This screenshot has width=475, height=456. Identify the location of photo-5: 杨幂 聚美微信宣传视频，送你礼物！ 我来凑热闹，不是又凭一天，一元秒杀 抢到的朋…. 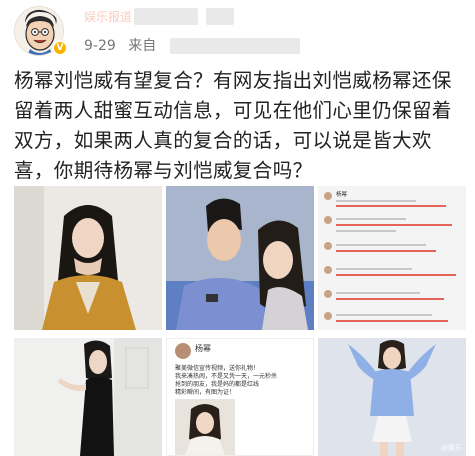
(240, 397).